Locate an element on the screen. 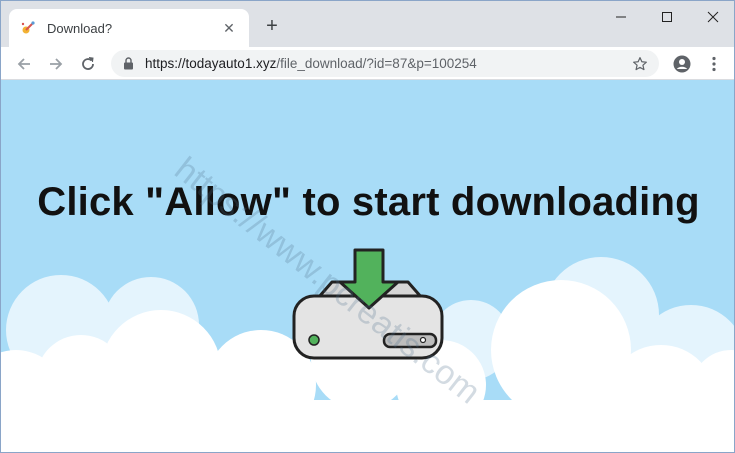  minimize-button is located at coordinates (621, 17).